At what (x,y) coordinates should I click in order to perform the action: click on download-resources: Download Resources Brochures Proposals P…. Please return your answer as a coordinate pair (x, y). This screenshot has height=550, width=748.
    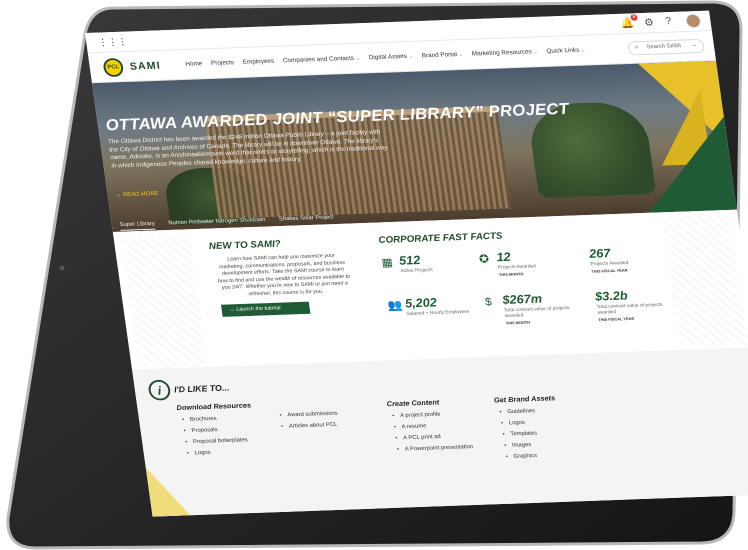
    Looking at the image, I should click on (217, 431).